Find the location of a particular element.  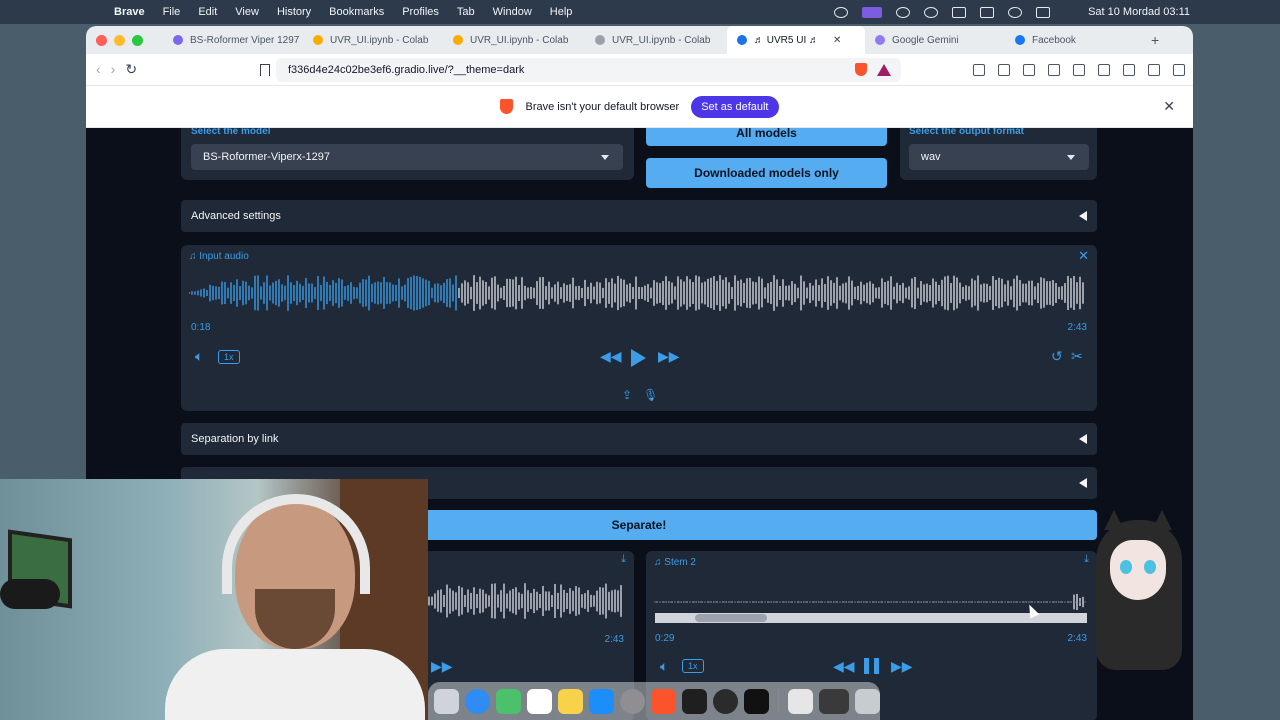

volume-icon: 🔈︎ is located at coordinates (199, 356).